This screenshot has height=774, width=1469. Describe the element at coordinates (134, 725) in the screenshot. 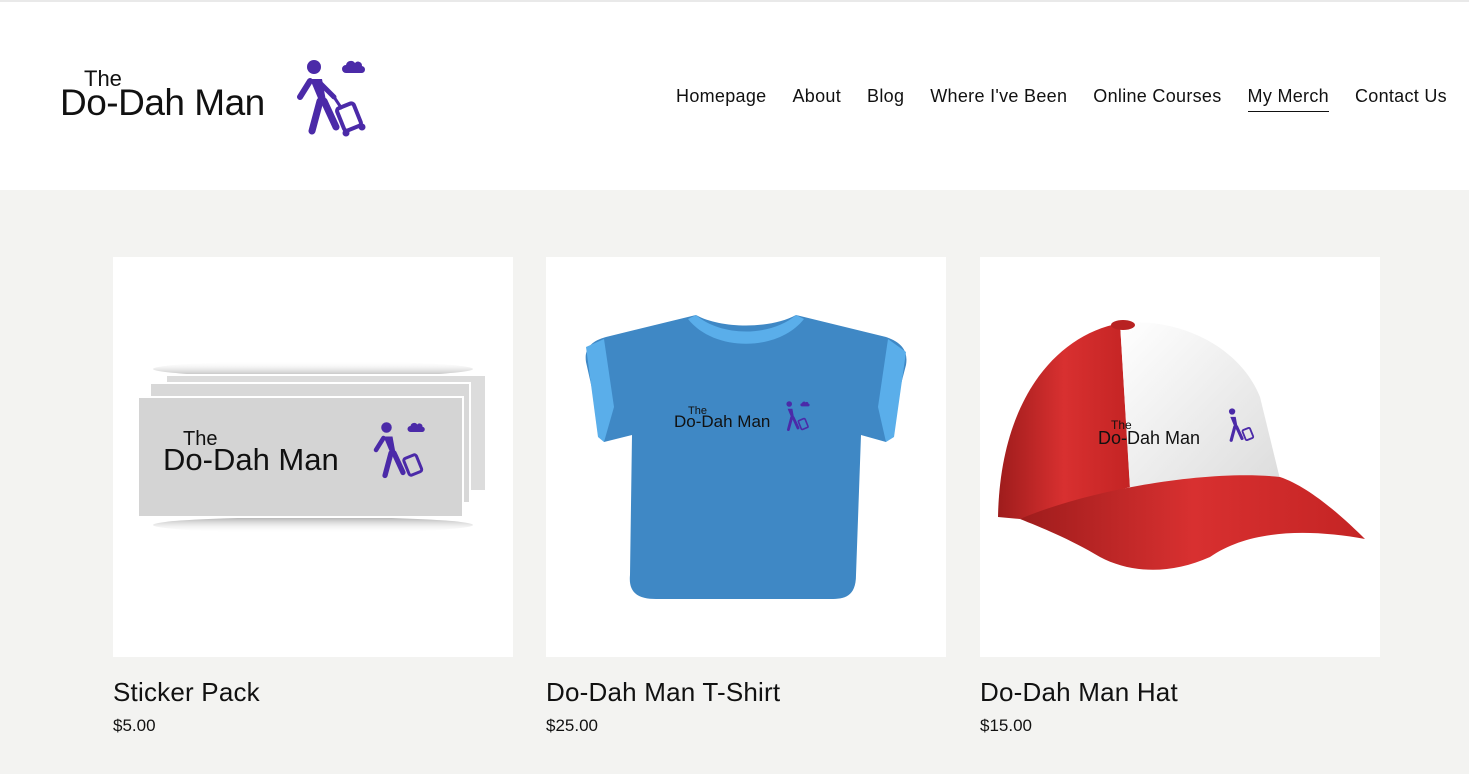

I see `product-price: $5.00` at that location.